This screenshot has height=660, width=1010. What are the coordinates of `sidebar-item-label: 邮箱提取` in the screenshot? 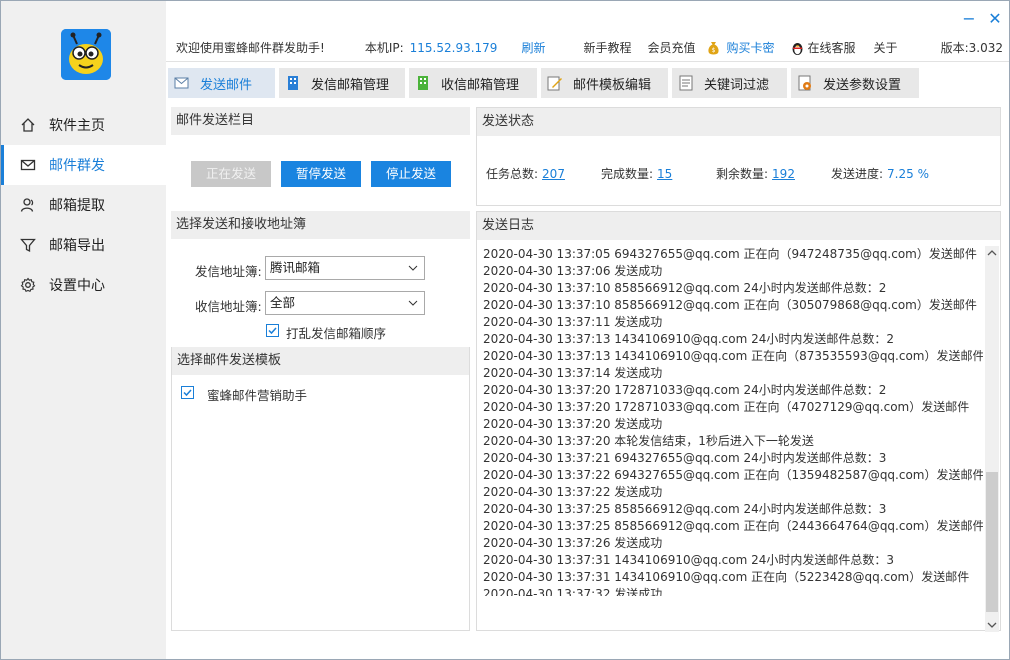 It's located at (77, 206).